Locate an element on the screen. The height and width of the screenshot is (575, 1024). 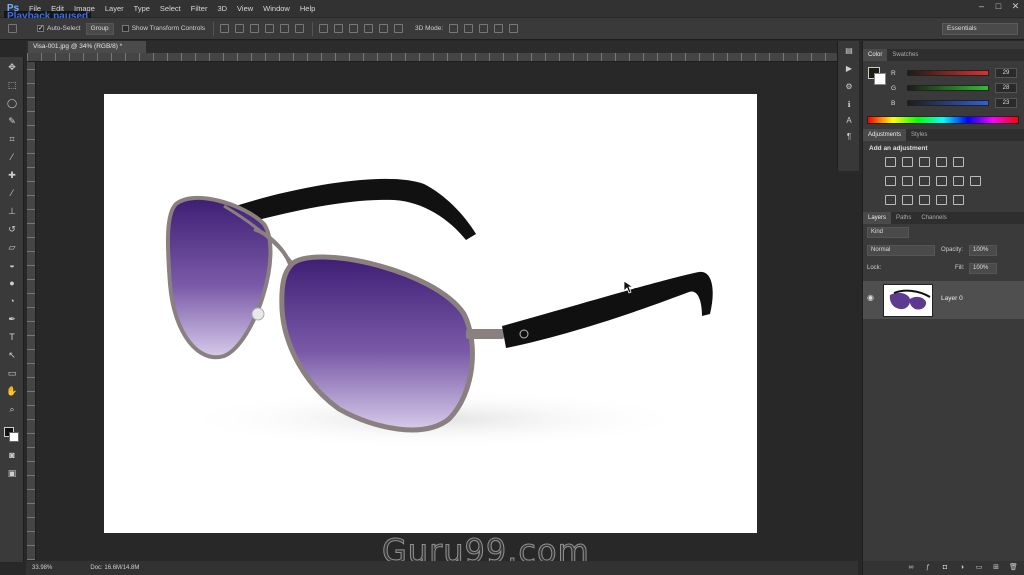
layer-name: Layer 0 is located at coordinates (952, 298).